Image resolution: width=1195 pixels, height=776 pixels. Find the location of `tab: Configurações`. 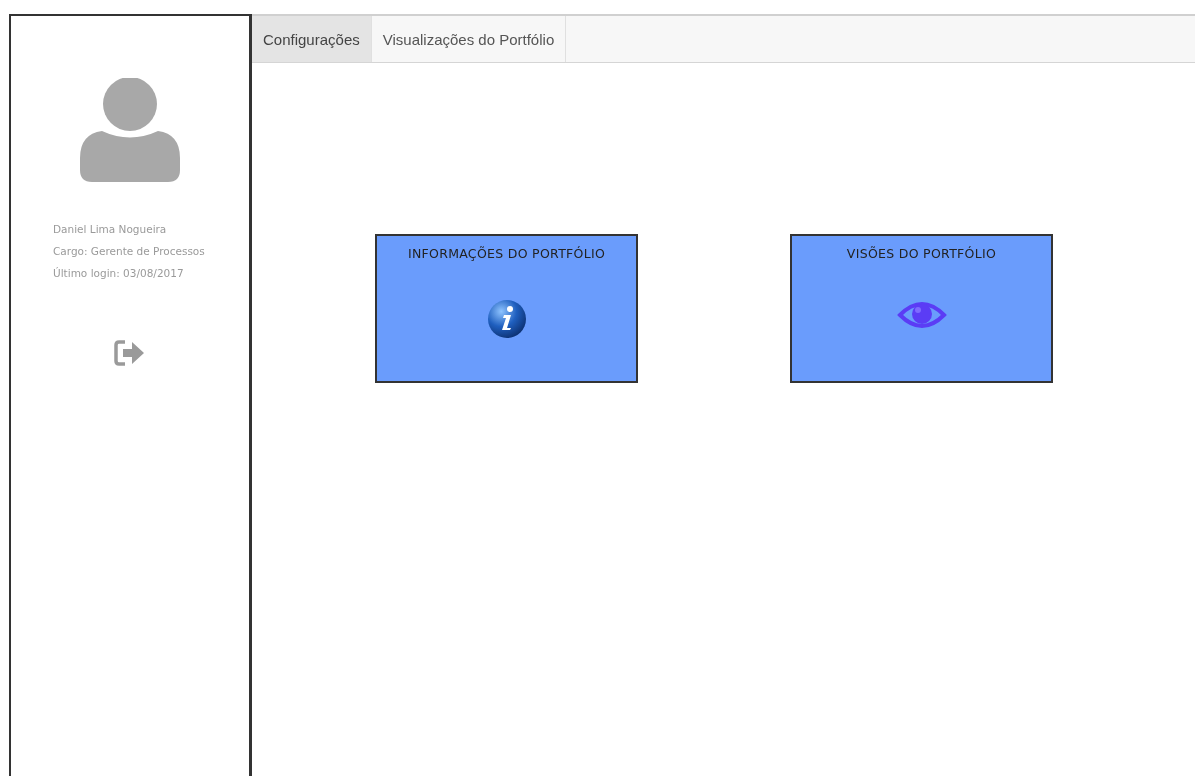

tab: Configurações is located at coordinates (312, 39).